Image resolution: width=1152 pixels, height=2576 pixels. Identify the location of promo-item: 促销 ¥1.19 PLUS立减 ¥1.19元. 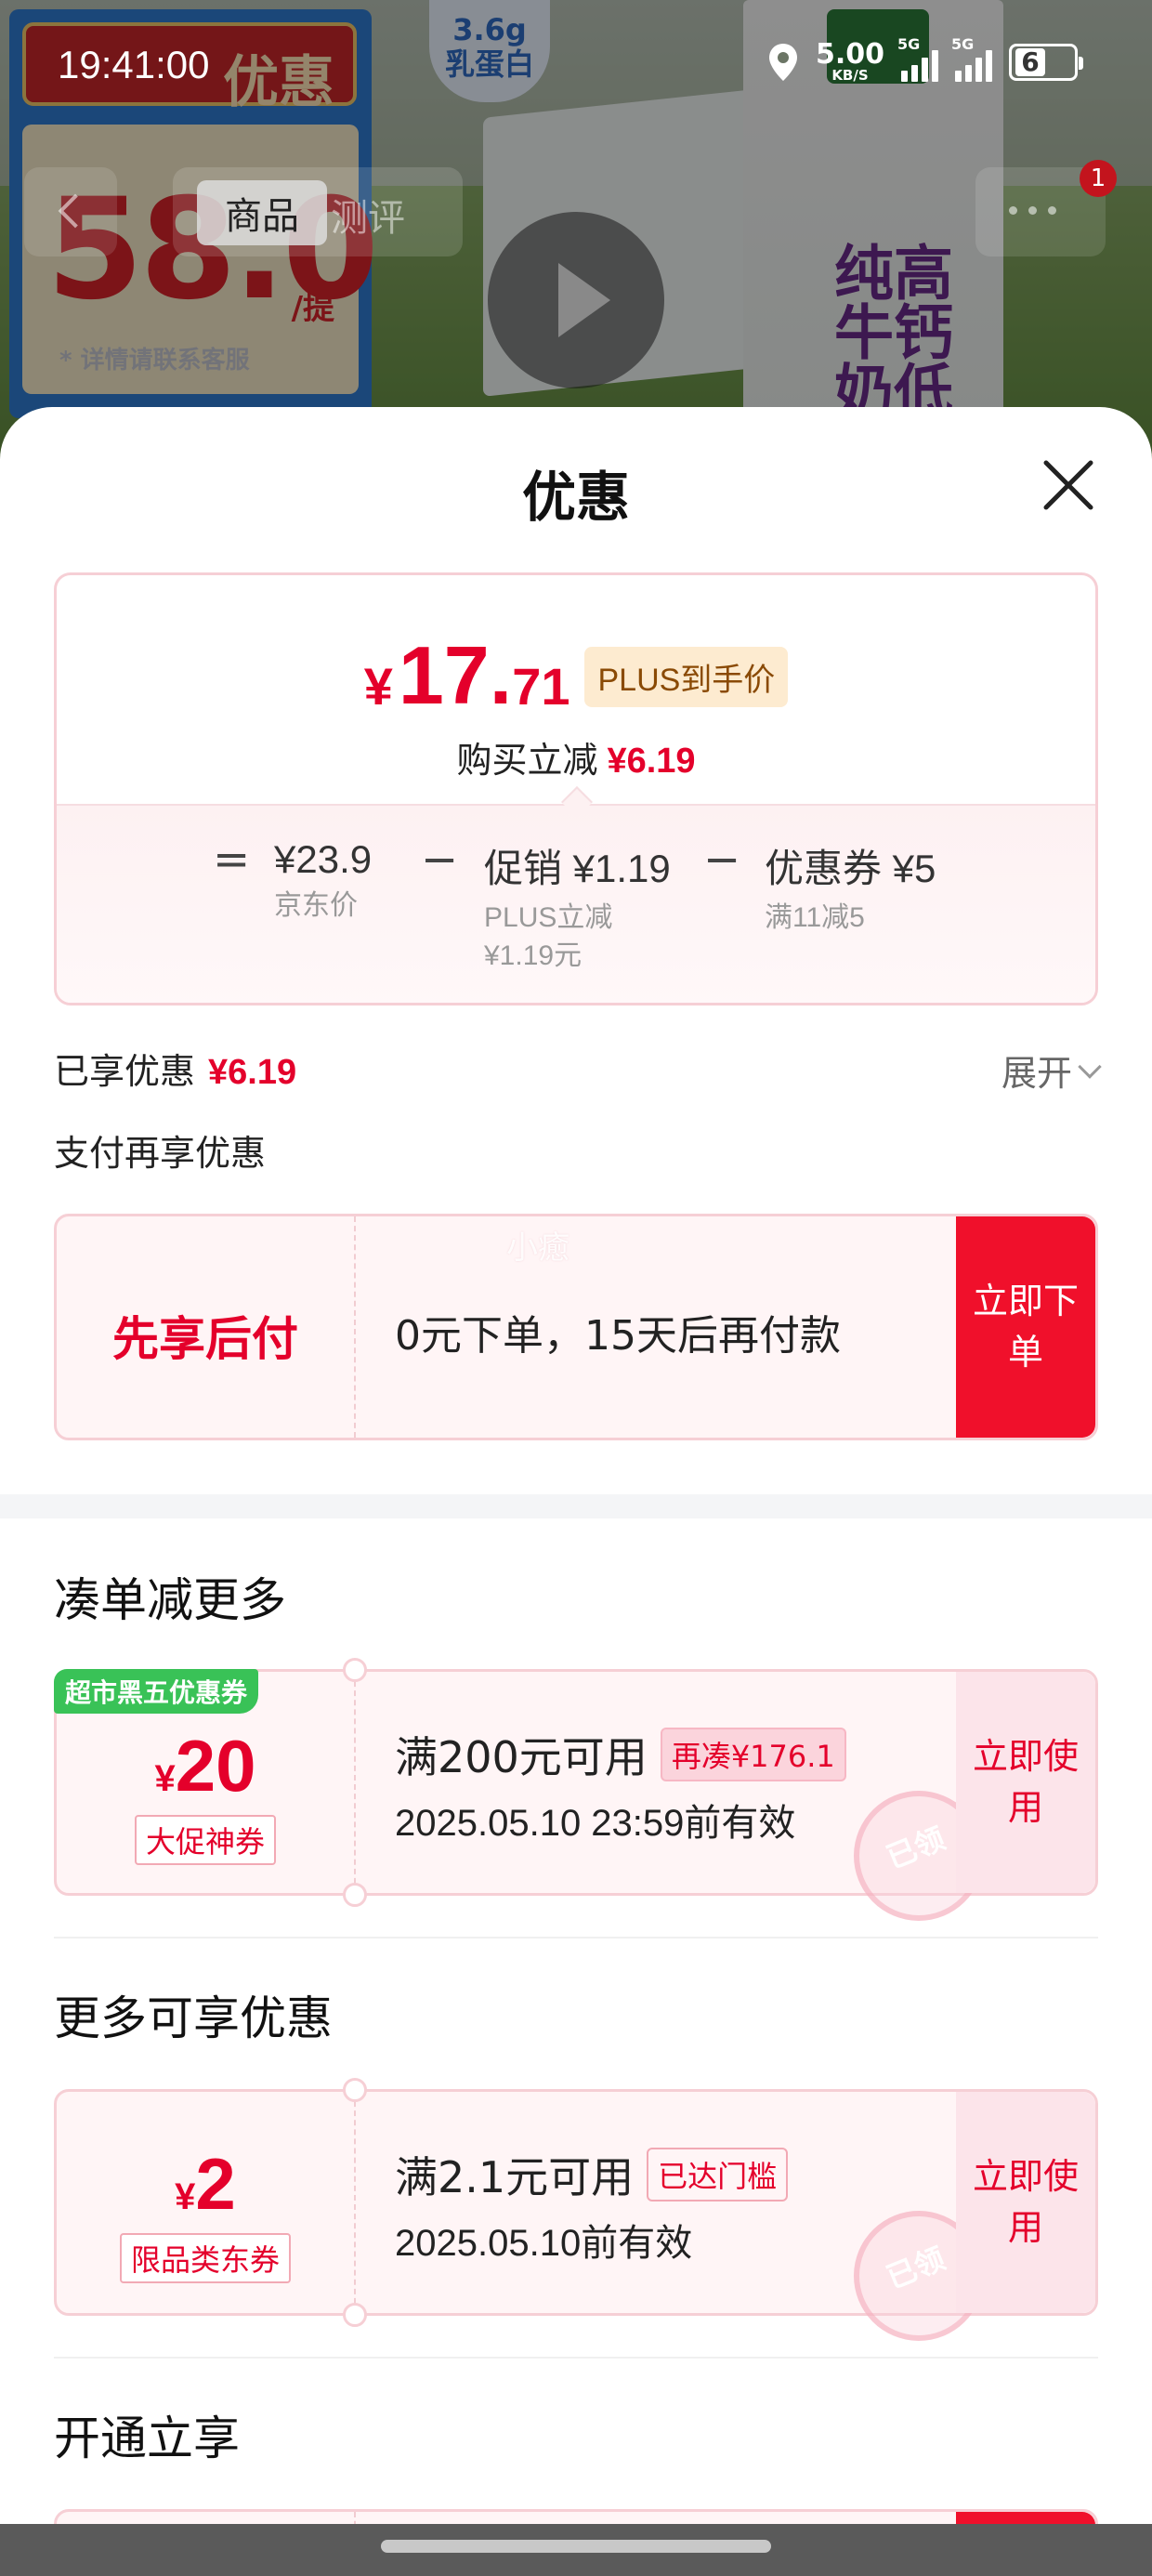
(577, 906).